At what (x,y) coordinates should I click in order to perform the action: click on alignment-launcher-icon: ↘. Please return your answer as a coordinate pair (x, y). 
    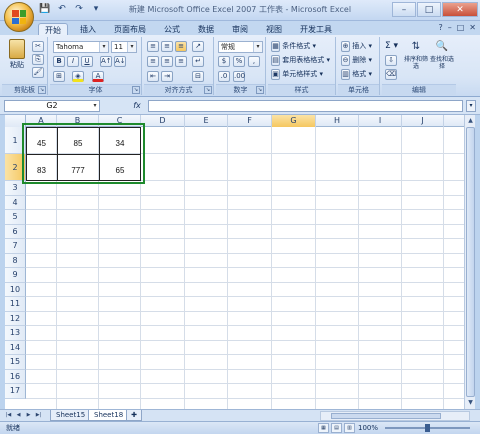
    Looking at the image, I should click on (208, 90).